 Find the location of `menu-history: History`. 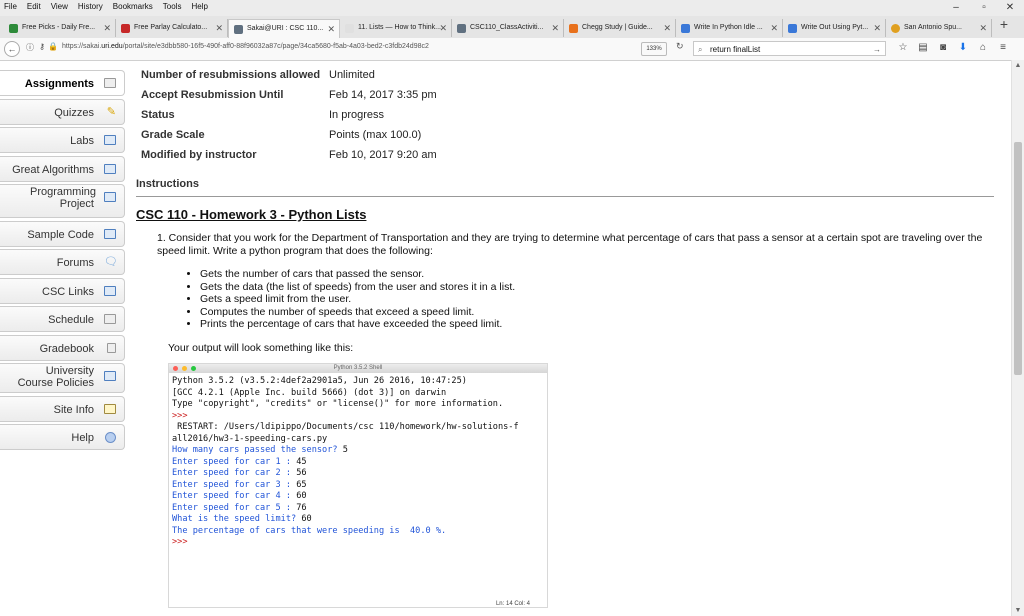

menu-history: History is located at coordinates (90, 7).